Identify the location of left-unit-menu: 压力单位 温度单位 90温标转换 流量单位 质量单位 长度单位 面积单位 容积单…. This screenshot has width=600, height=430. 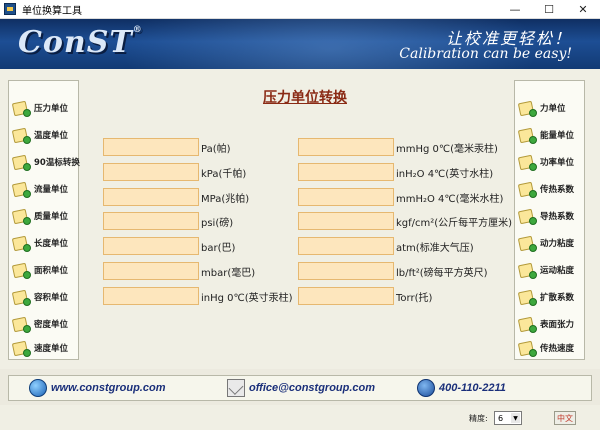
(44, 220).